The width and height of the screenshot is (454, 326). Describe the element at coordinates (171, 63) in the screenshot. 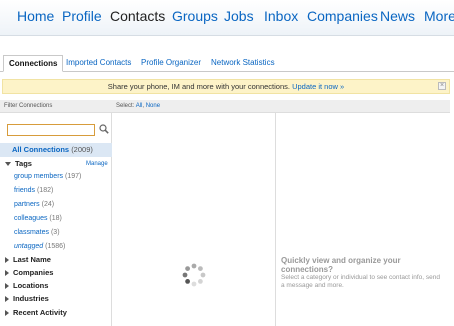

I see `tab-profile-organizer: Profile Organizer` at that location.